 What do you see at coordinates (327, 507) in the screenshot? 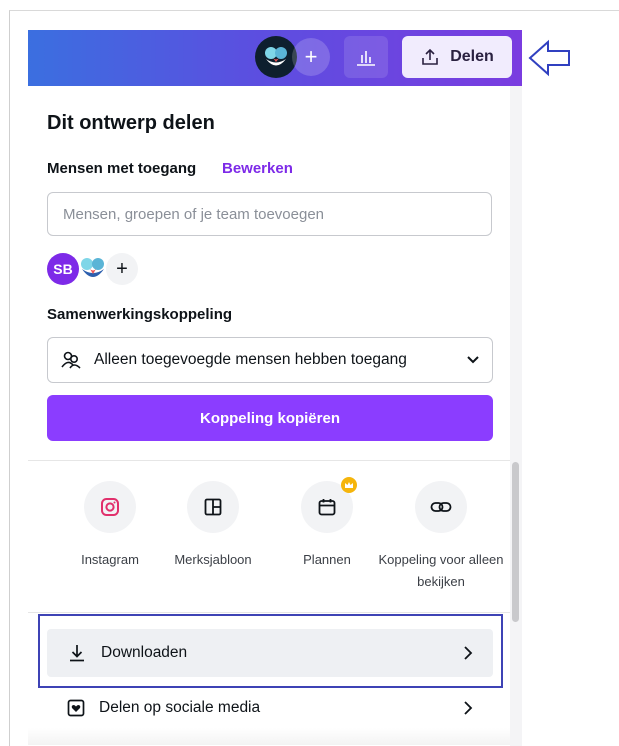
I see `calendar-icon` at bounding box center [327, 507].